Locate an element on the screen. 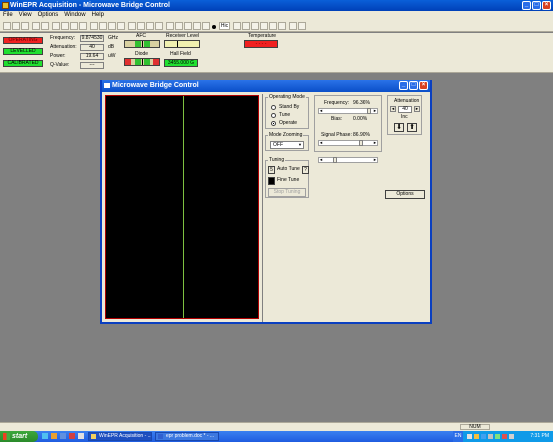  stop-button: Hic is located at coordinates (224, 26).